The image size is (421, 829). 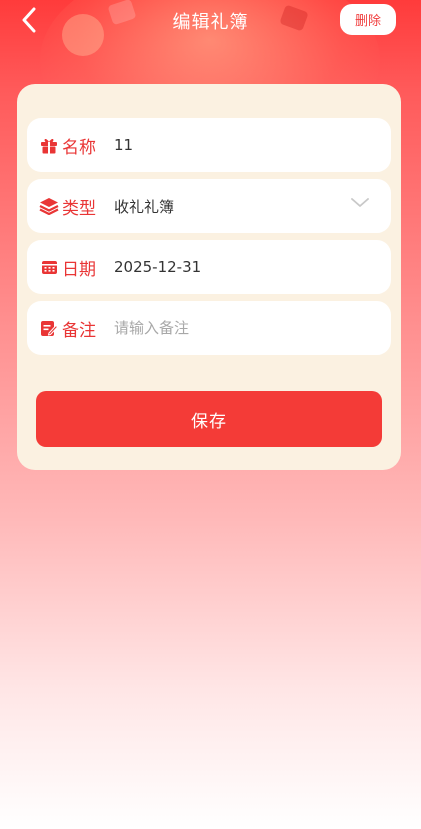 What do you see at coordinates (368, 19) in the screenshot?
I see `delete-button: 删除` at bounding box center [368, 19].